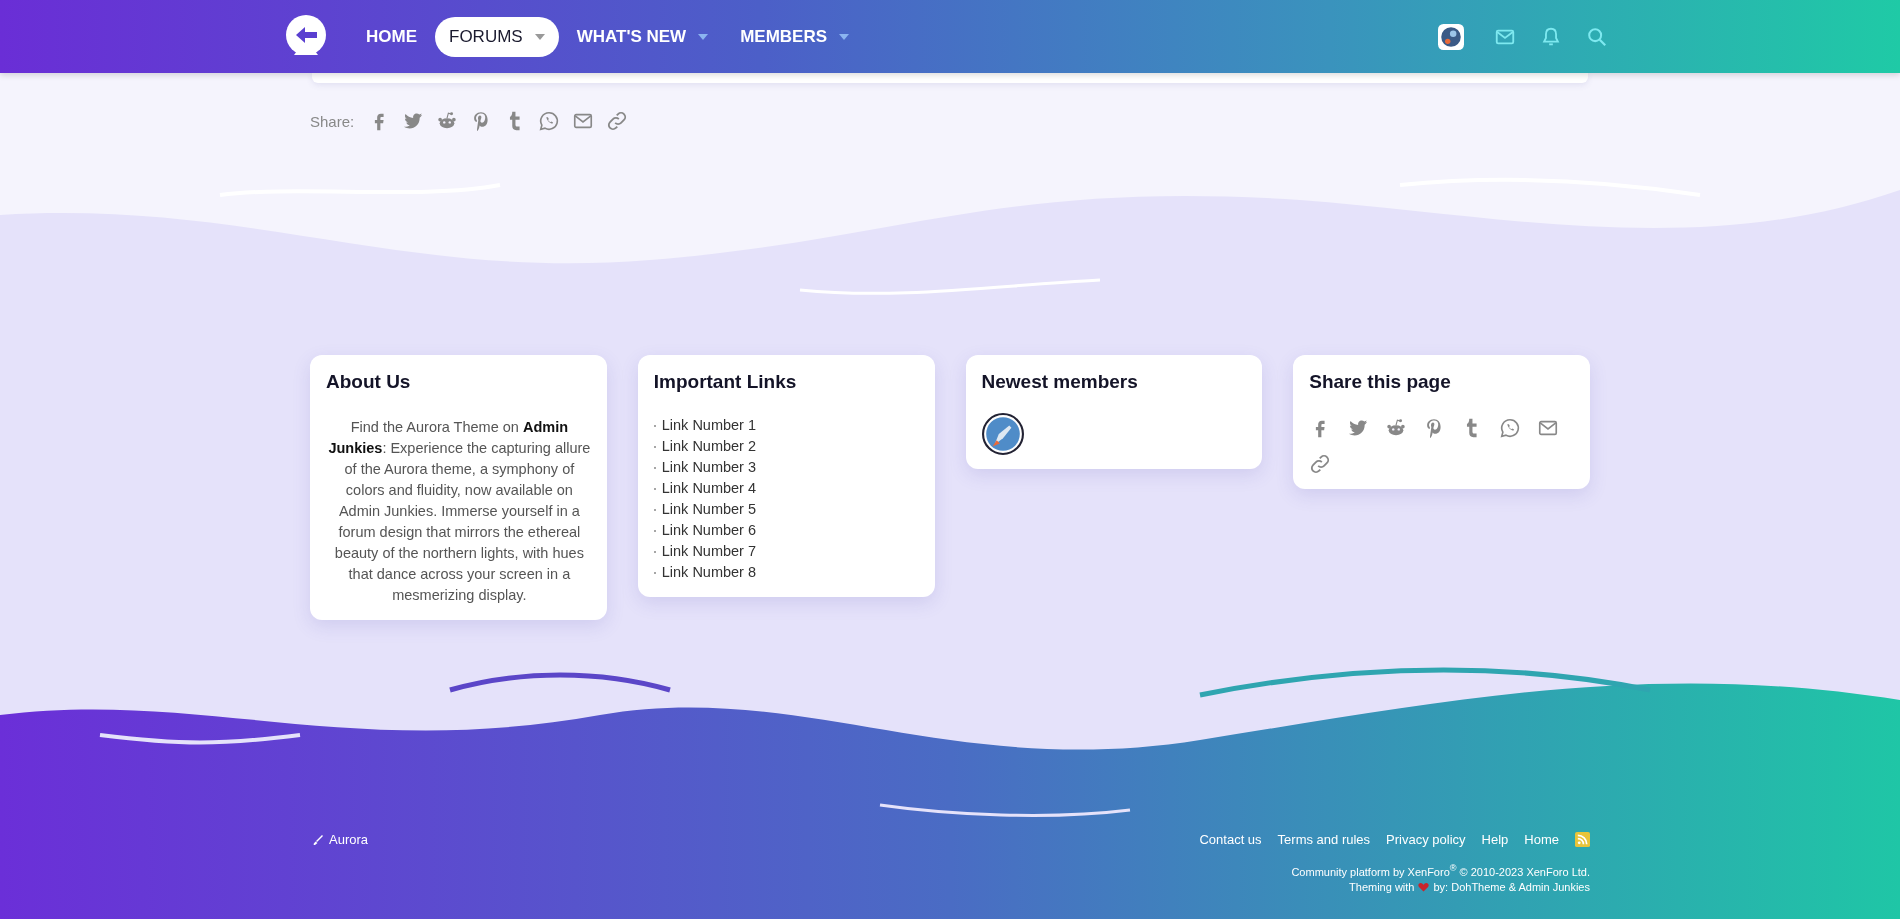 The width and height of the screenshot is (1900, 919). Describe the element at coordinates (1551, 36) in the screenshot. I see `bell-icon` at that location.